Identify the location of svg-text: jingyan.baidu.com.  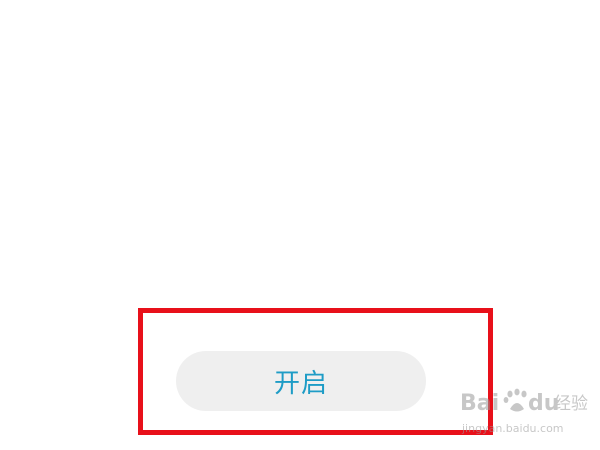
(512, 428).